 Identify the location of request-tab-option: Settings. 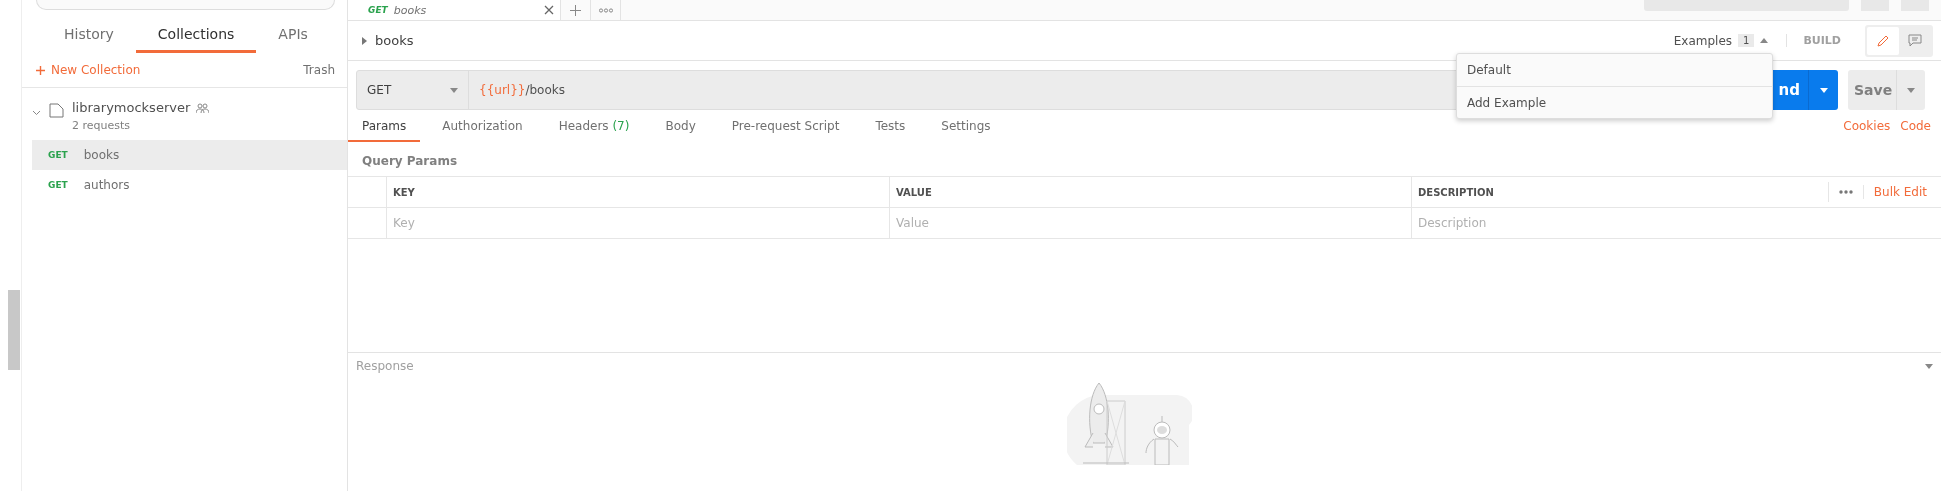
(966, 127).